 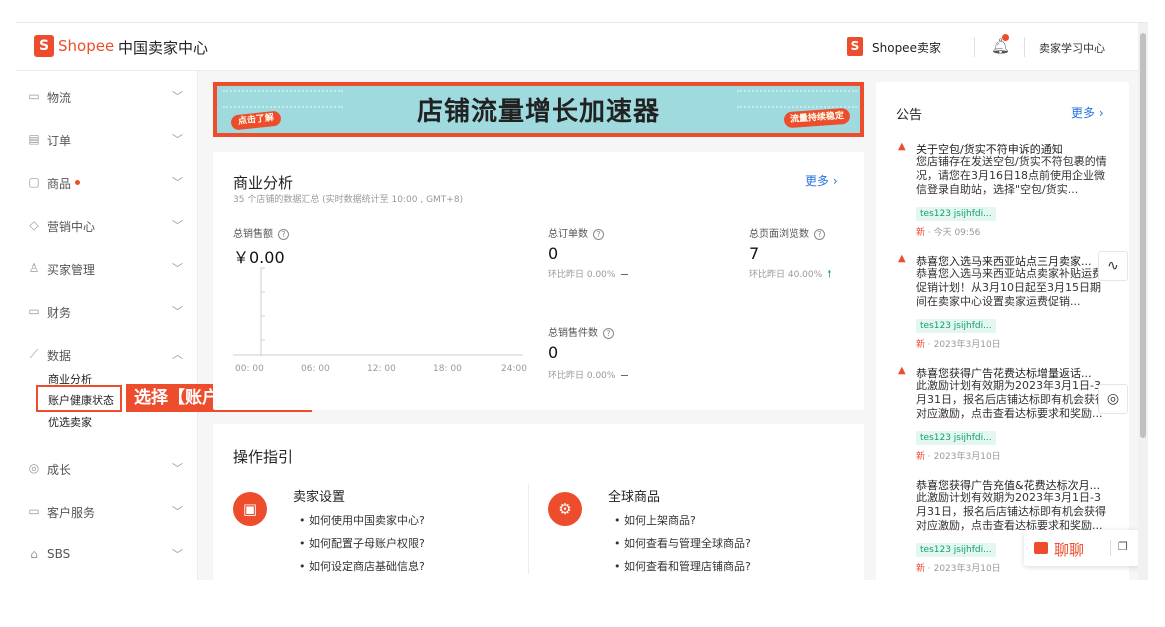 I want to click on sidebar-item-label: 订单, so click(x=59, y=141).